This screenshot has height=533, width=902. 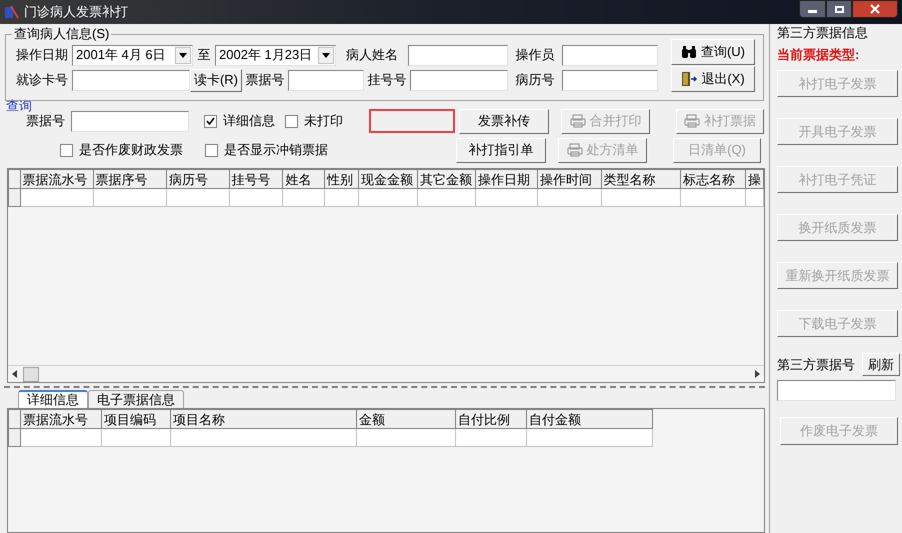 What do you see at coordinates (754, 179) in the screenshot?
I see `column-header: 操` at bounding box center [754, 179].